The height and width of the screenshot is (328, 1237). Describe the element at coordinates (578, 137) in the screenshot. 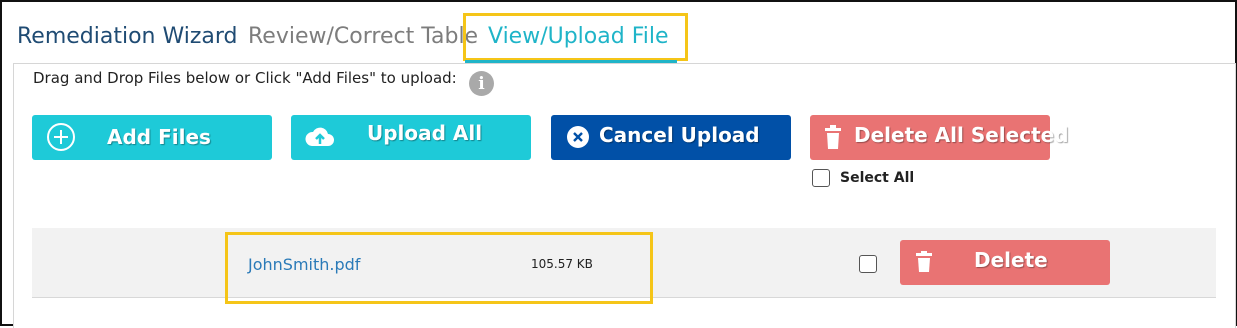

I see `x-circle-icon` at that location.